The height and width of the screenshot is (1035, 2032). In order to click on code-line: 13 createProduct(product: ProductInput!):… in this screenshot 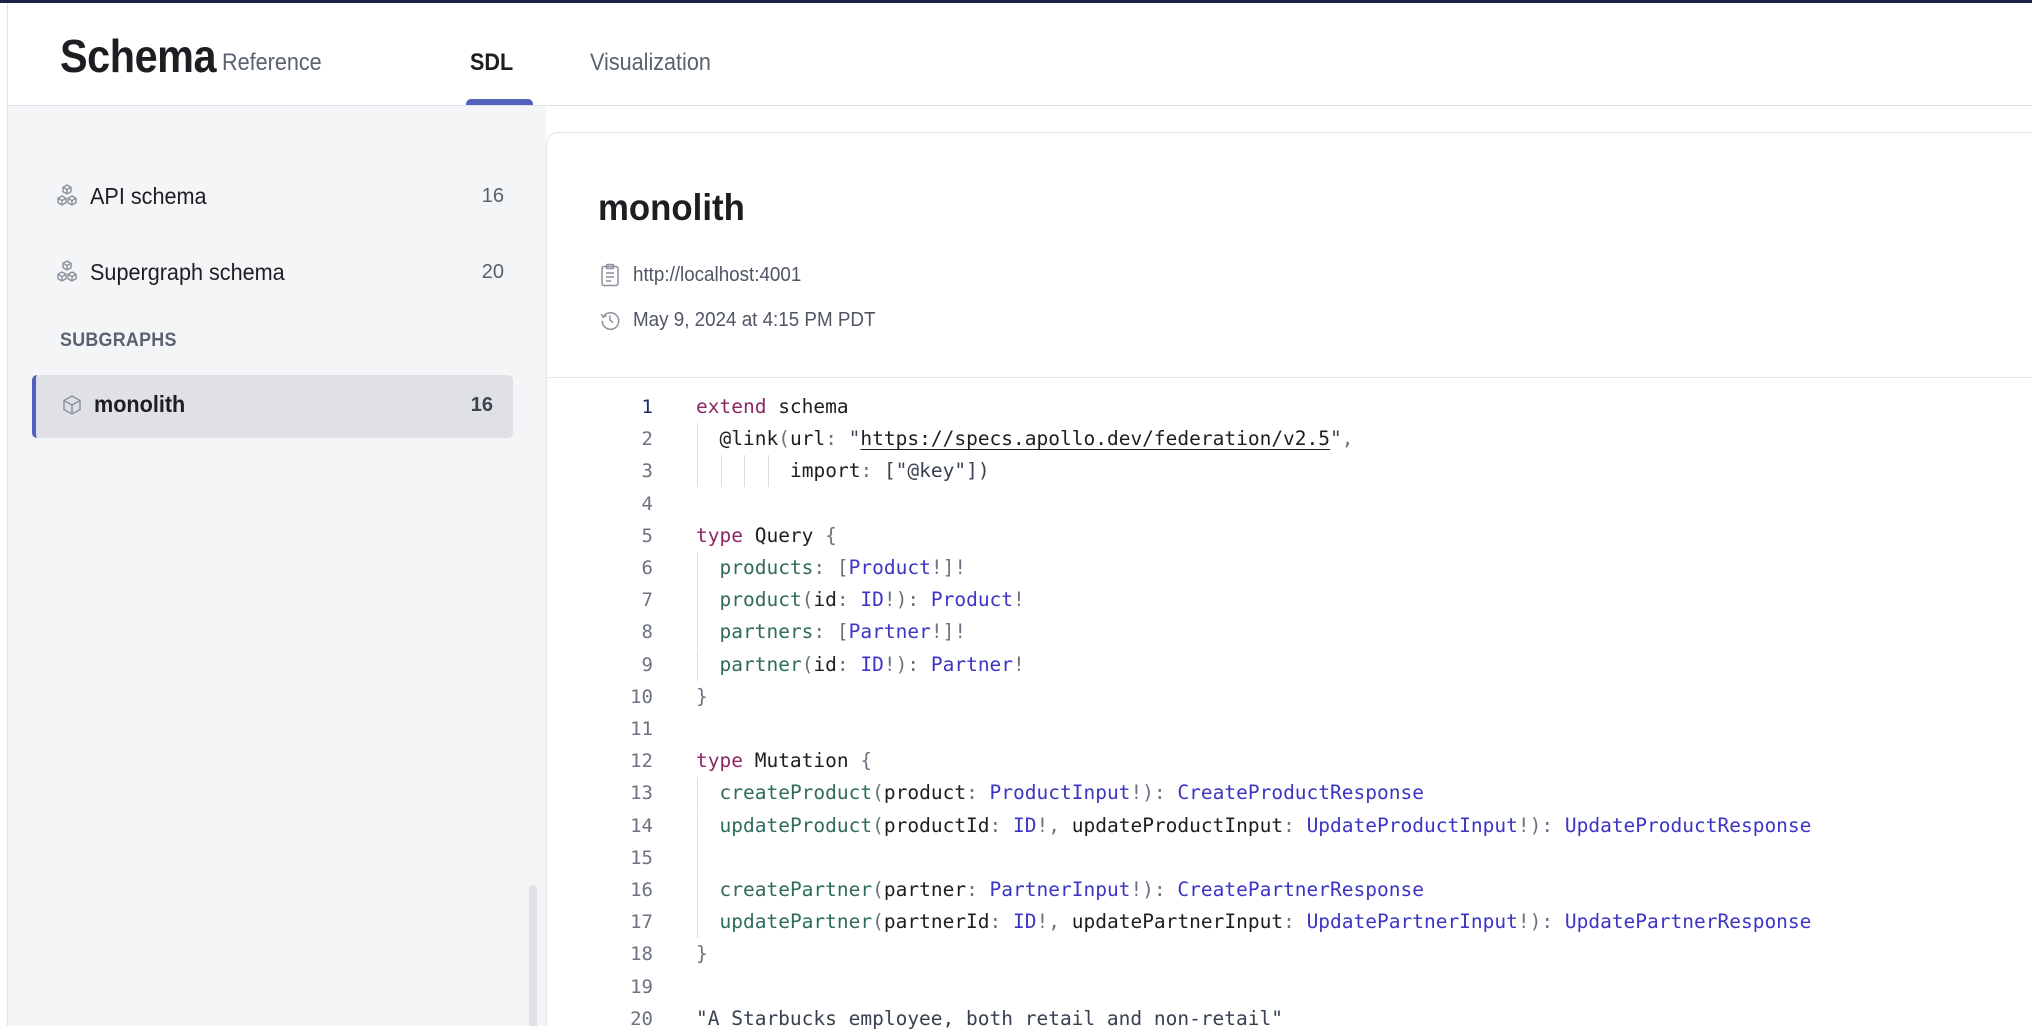, I will do `click(1289, 793)`.